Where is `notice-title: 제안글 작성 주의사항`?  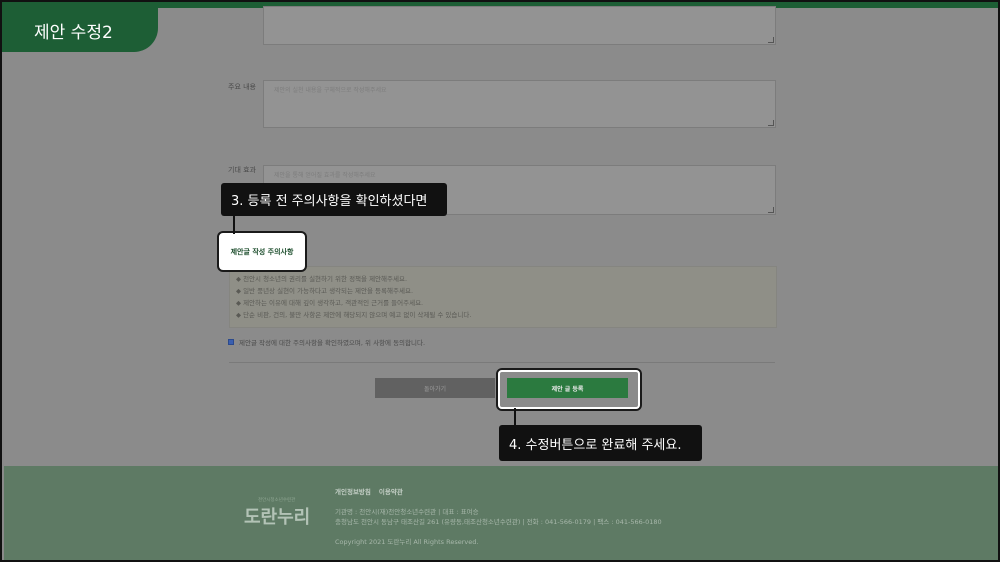 notice-title: 제안글 작성 주의사항 is located at coordinates (262, 251).